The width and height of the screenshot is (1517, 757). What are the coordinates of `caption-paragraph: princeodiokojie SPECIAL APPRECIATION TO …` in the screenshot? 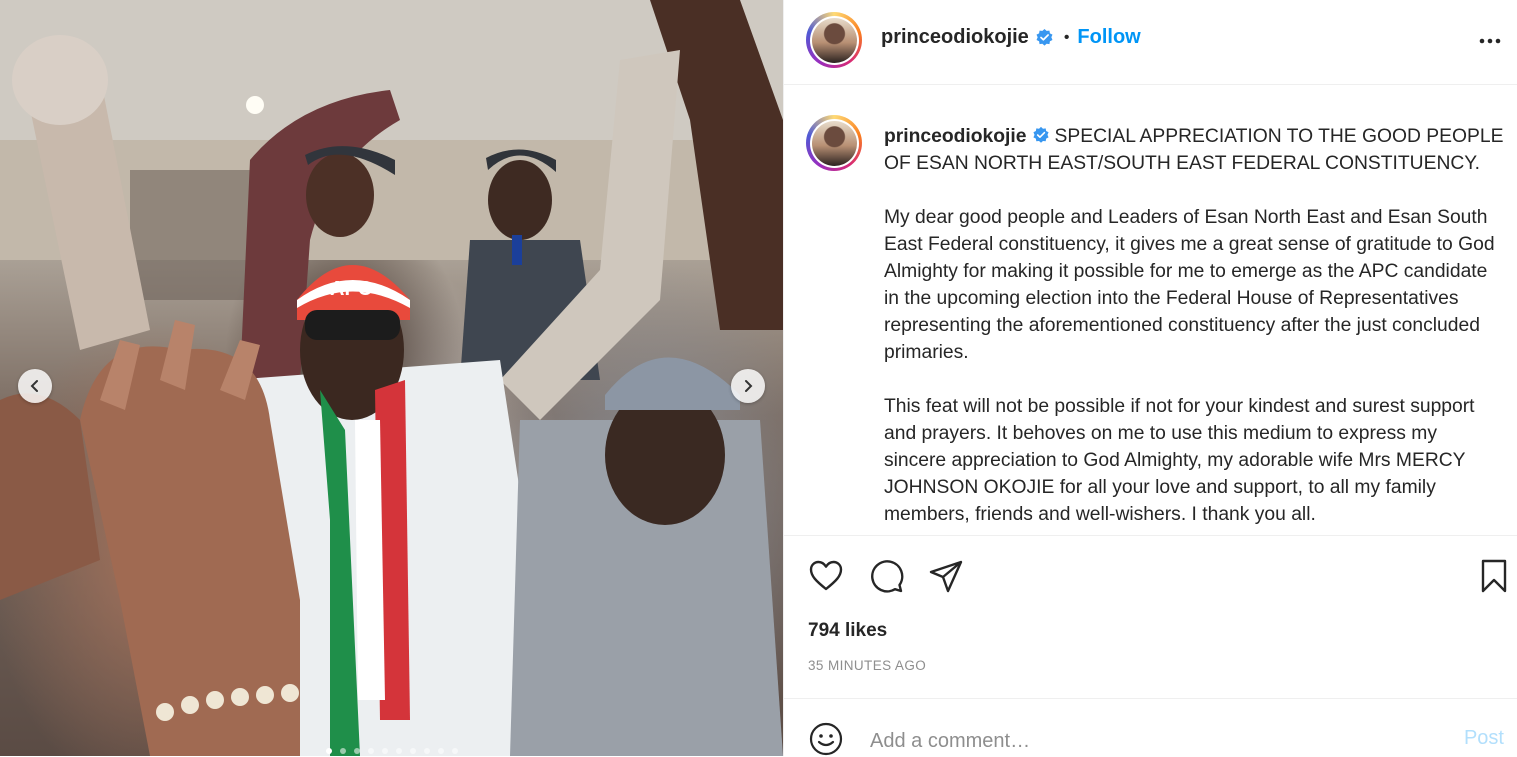 It's located at (1194, 150).